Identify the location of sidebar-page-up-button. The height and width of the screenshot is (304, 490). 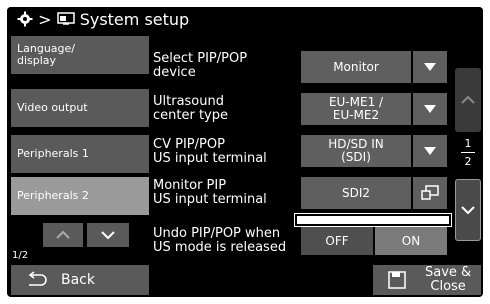
(63, 235).